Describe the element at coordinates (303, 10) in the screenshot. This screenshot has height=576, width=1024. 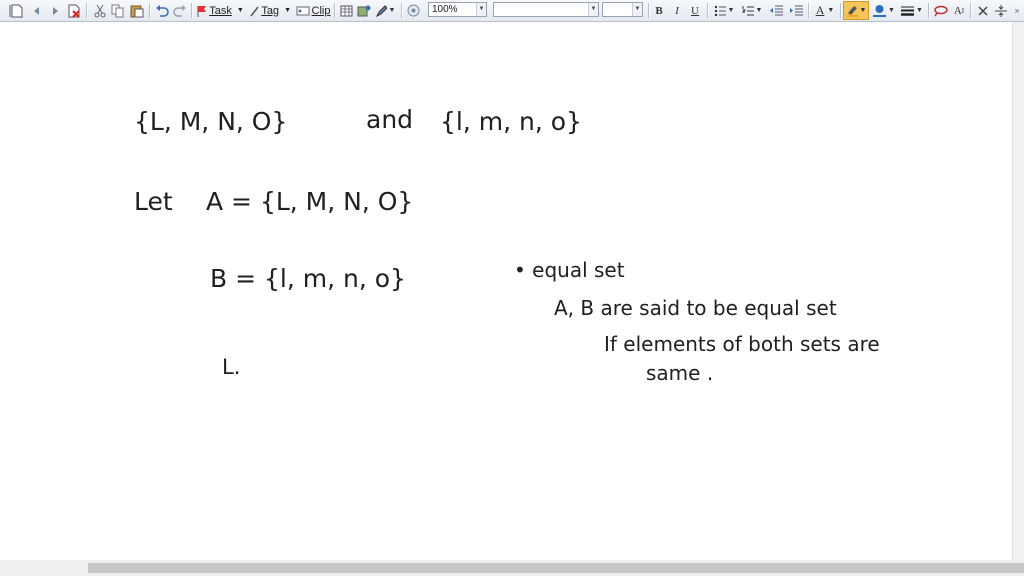
I see `clip-icon` at that location.